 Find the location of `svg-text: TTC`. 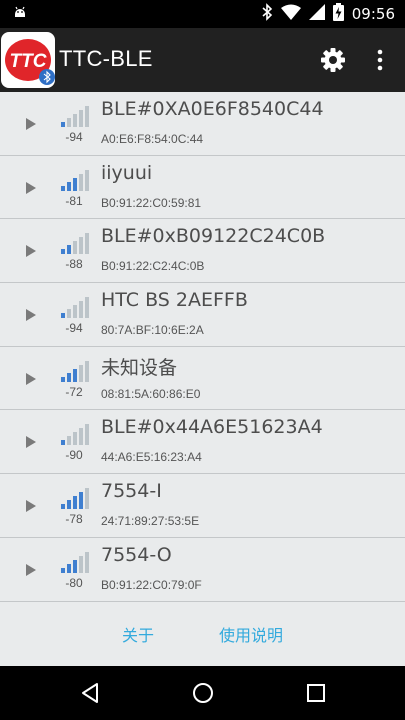

svg-text: TTC is located at coordinates (28, 61).